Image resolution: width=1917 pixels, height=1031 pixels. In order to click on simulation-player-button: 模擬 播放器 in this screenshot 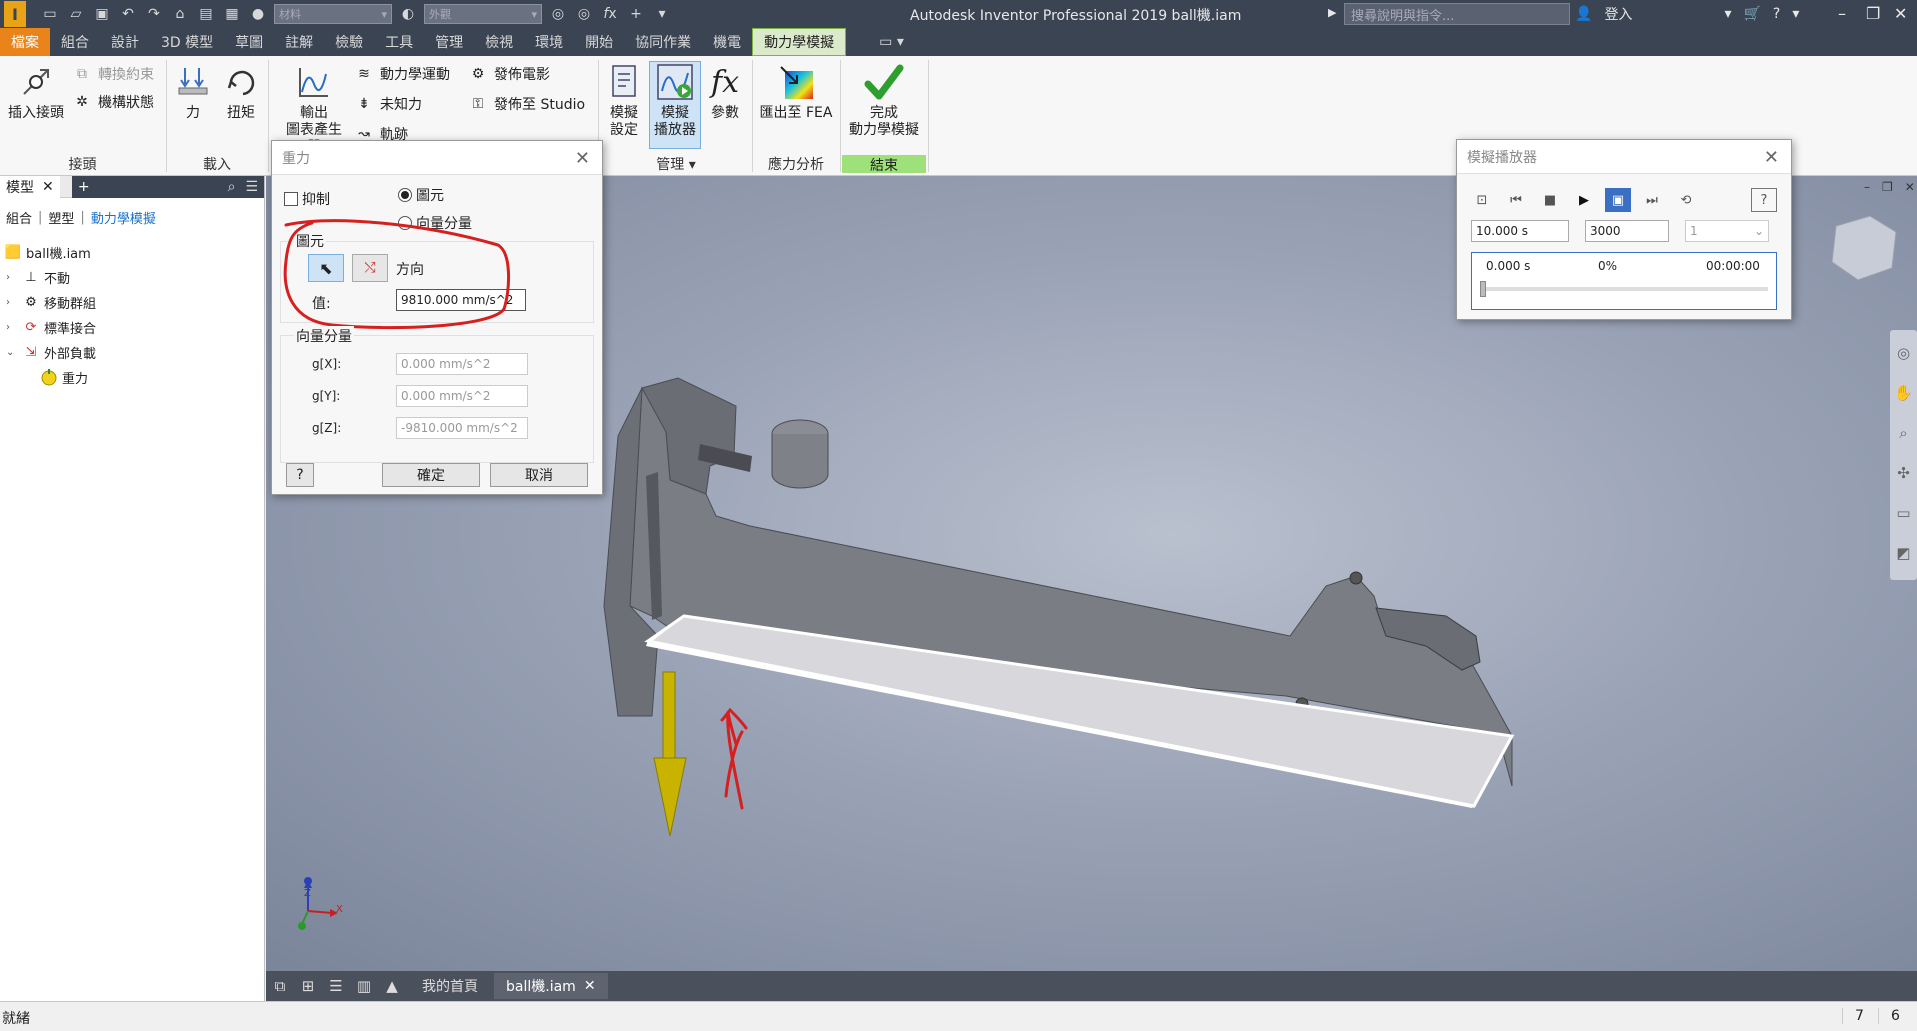, I will do `click(675, 105)`.